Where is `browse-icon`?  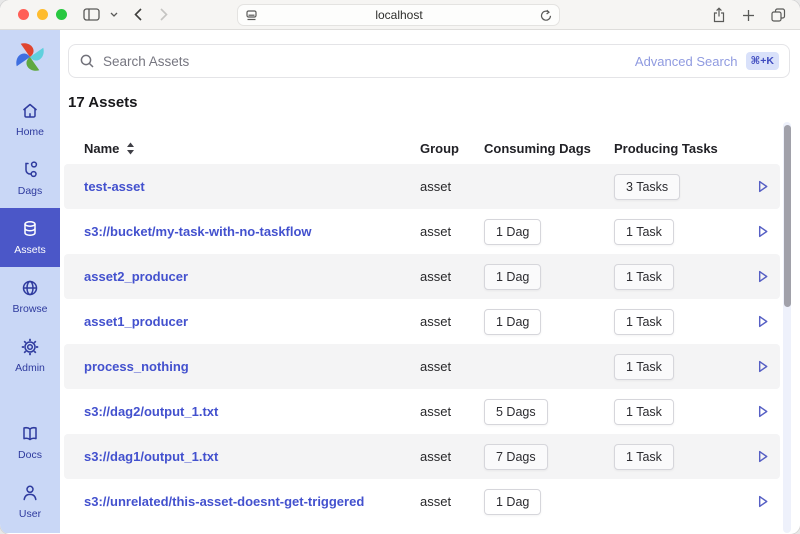 browse-icon is located at coordinates (30, 288).